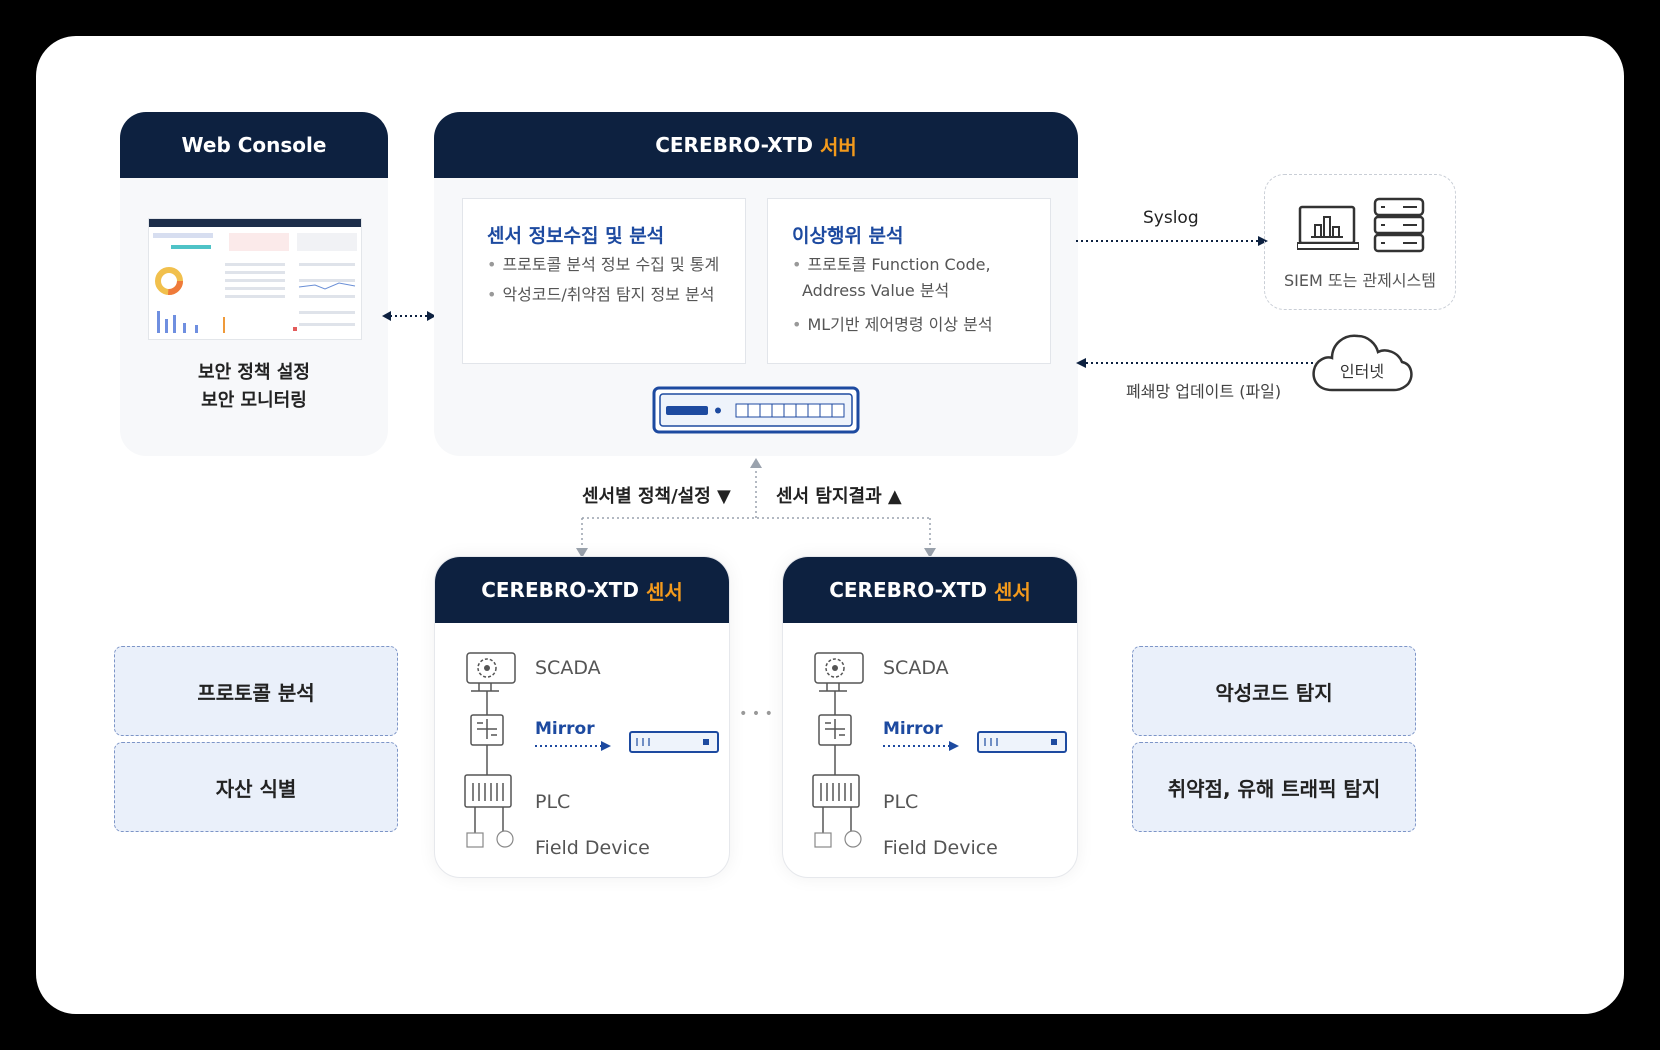 This screenshot has width=1660, height=1050. Describe the element at coordinates (1022, 742) in the screenshot. I see `sensor-2-appliance-icon` at that location.